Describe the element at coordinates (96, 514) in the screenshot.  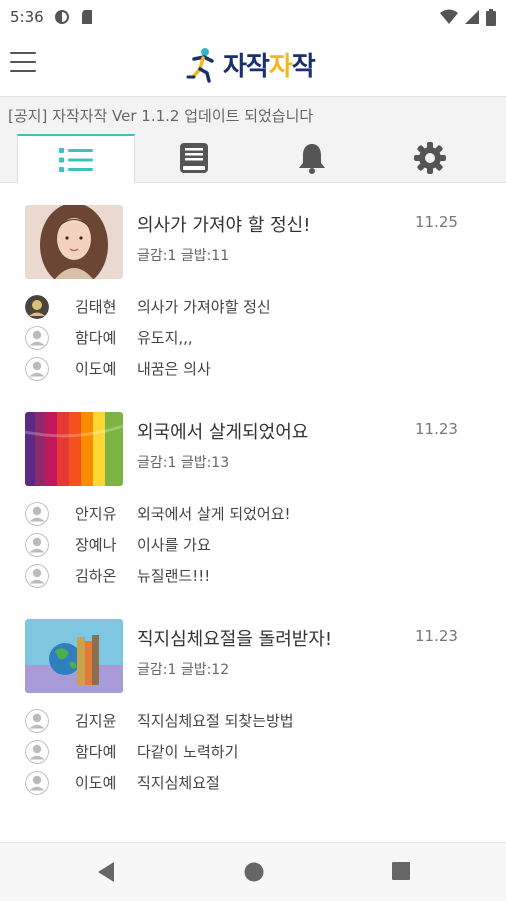
I see `comment-author: 안지유` at that location.